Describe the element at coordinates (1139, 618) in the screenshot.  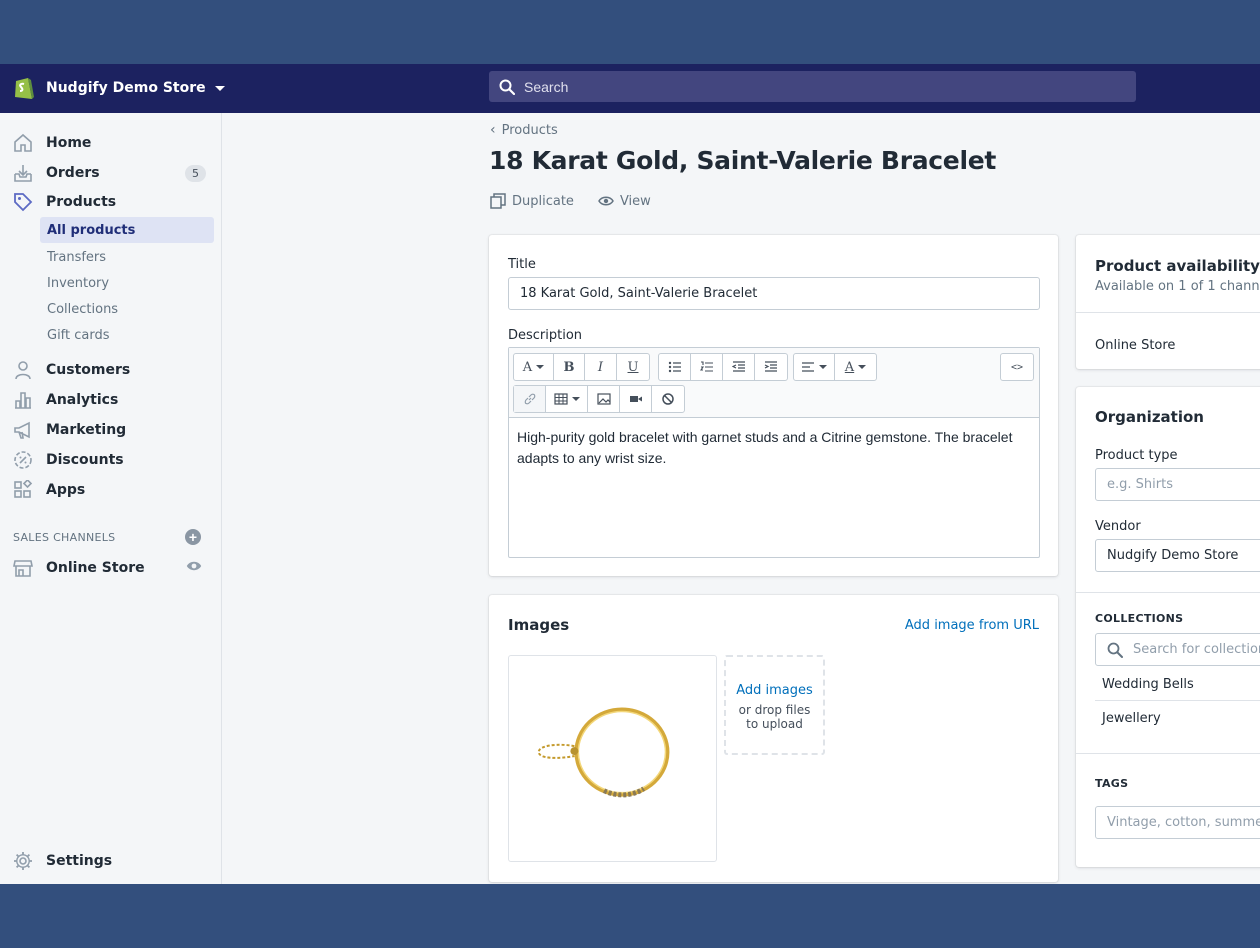
I see `collections-label: COLLECTIONS` at that location.